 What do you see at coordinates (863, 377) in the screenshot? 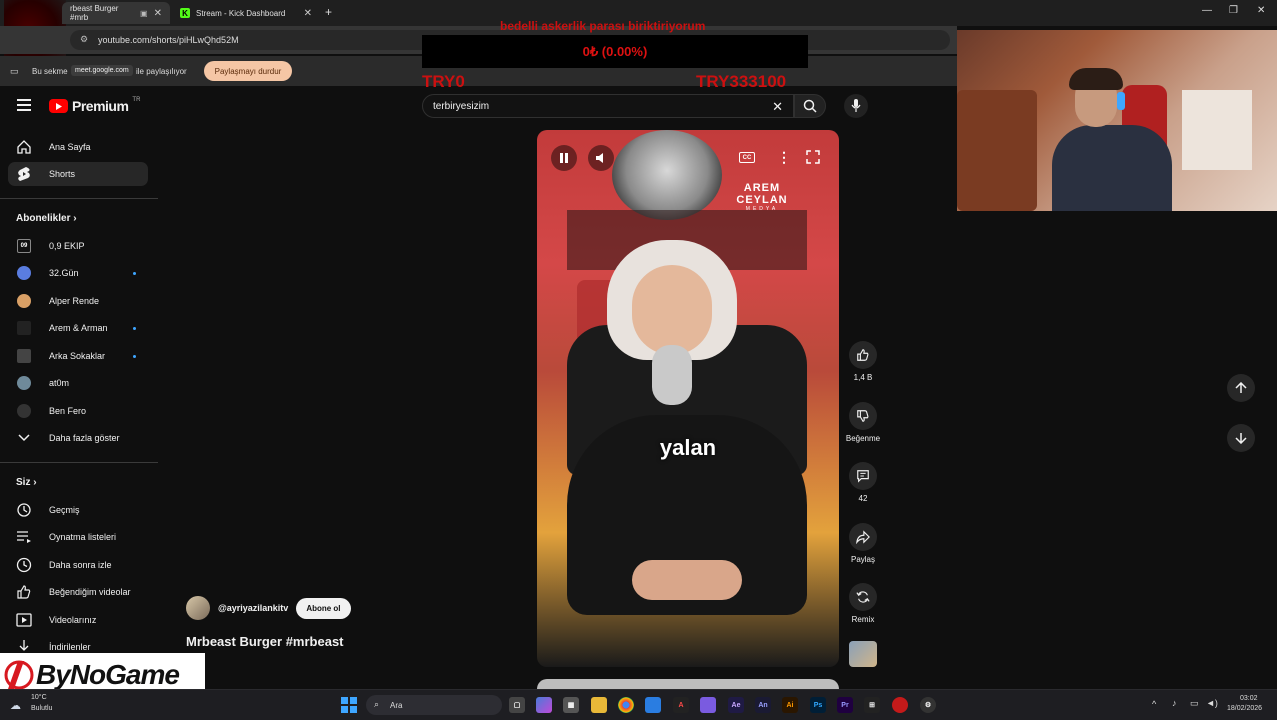
I see `like-count: 1,4 B` at bounding box center [863, 377].